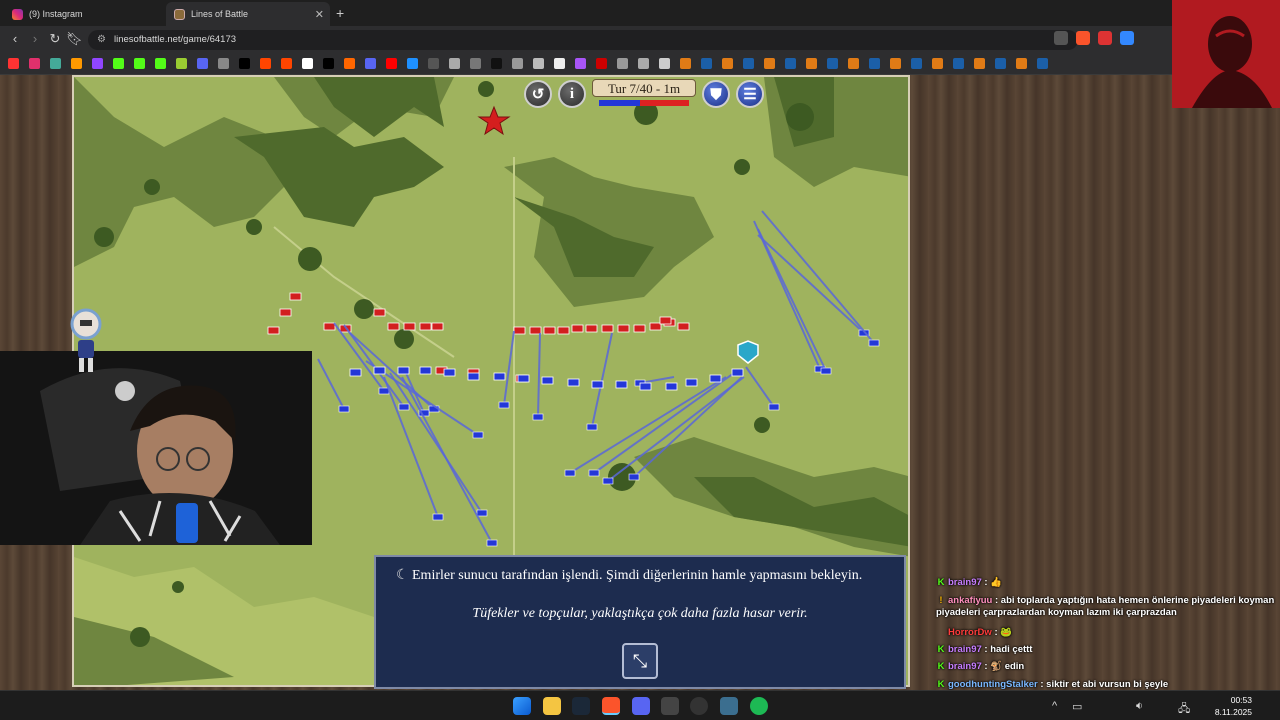  Describe the element at coordinates (759, 706) in the screenshot. I see `spotify-icon` at that location.